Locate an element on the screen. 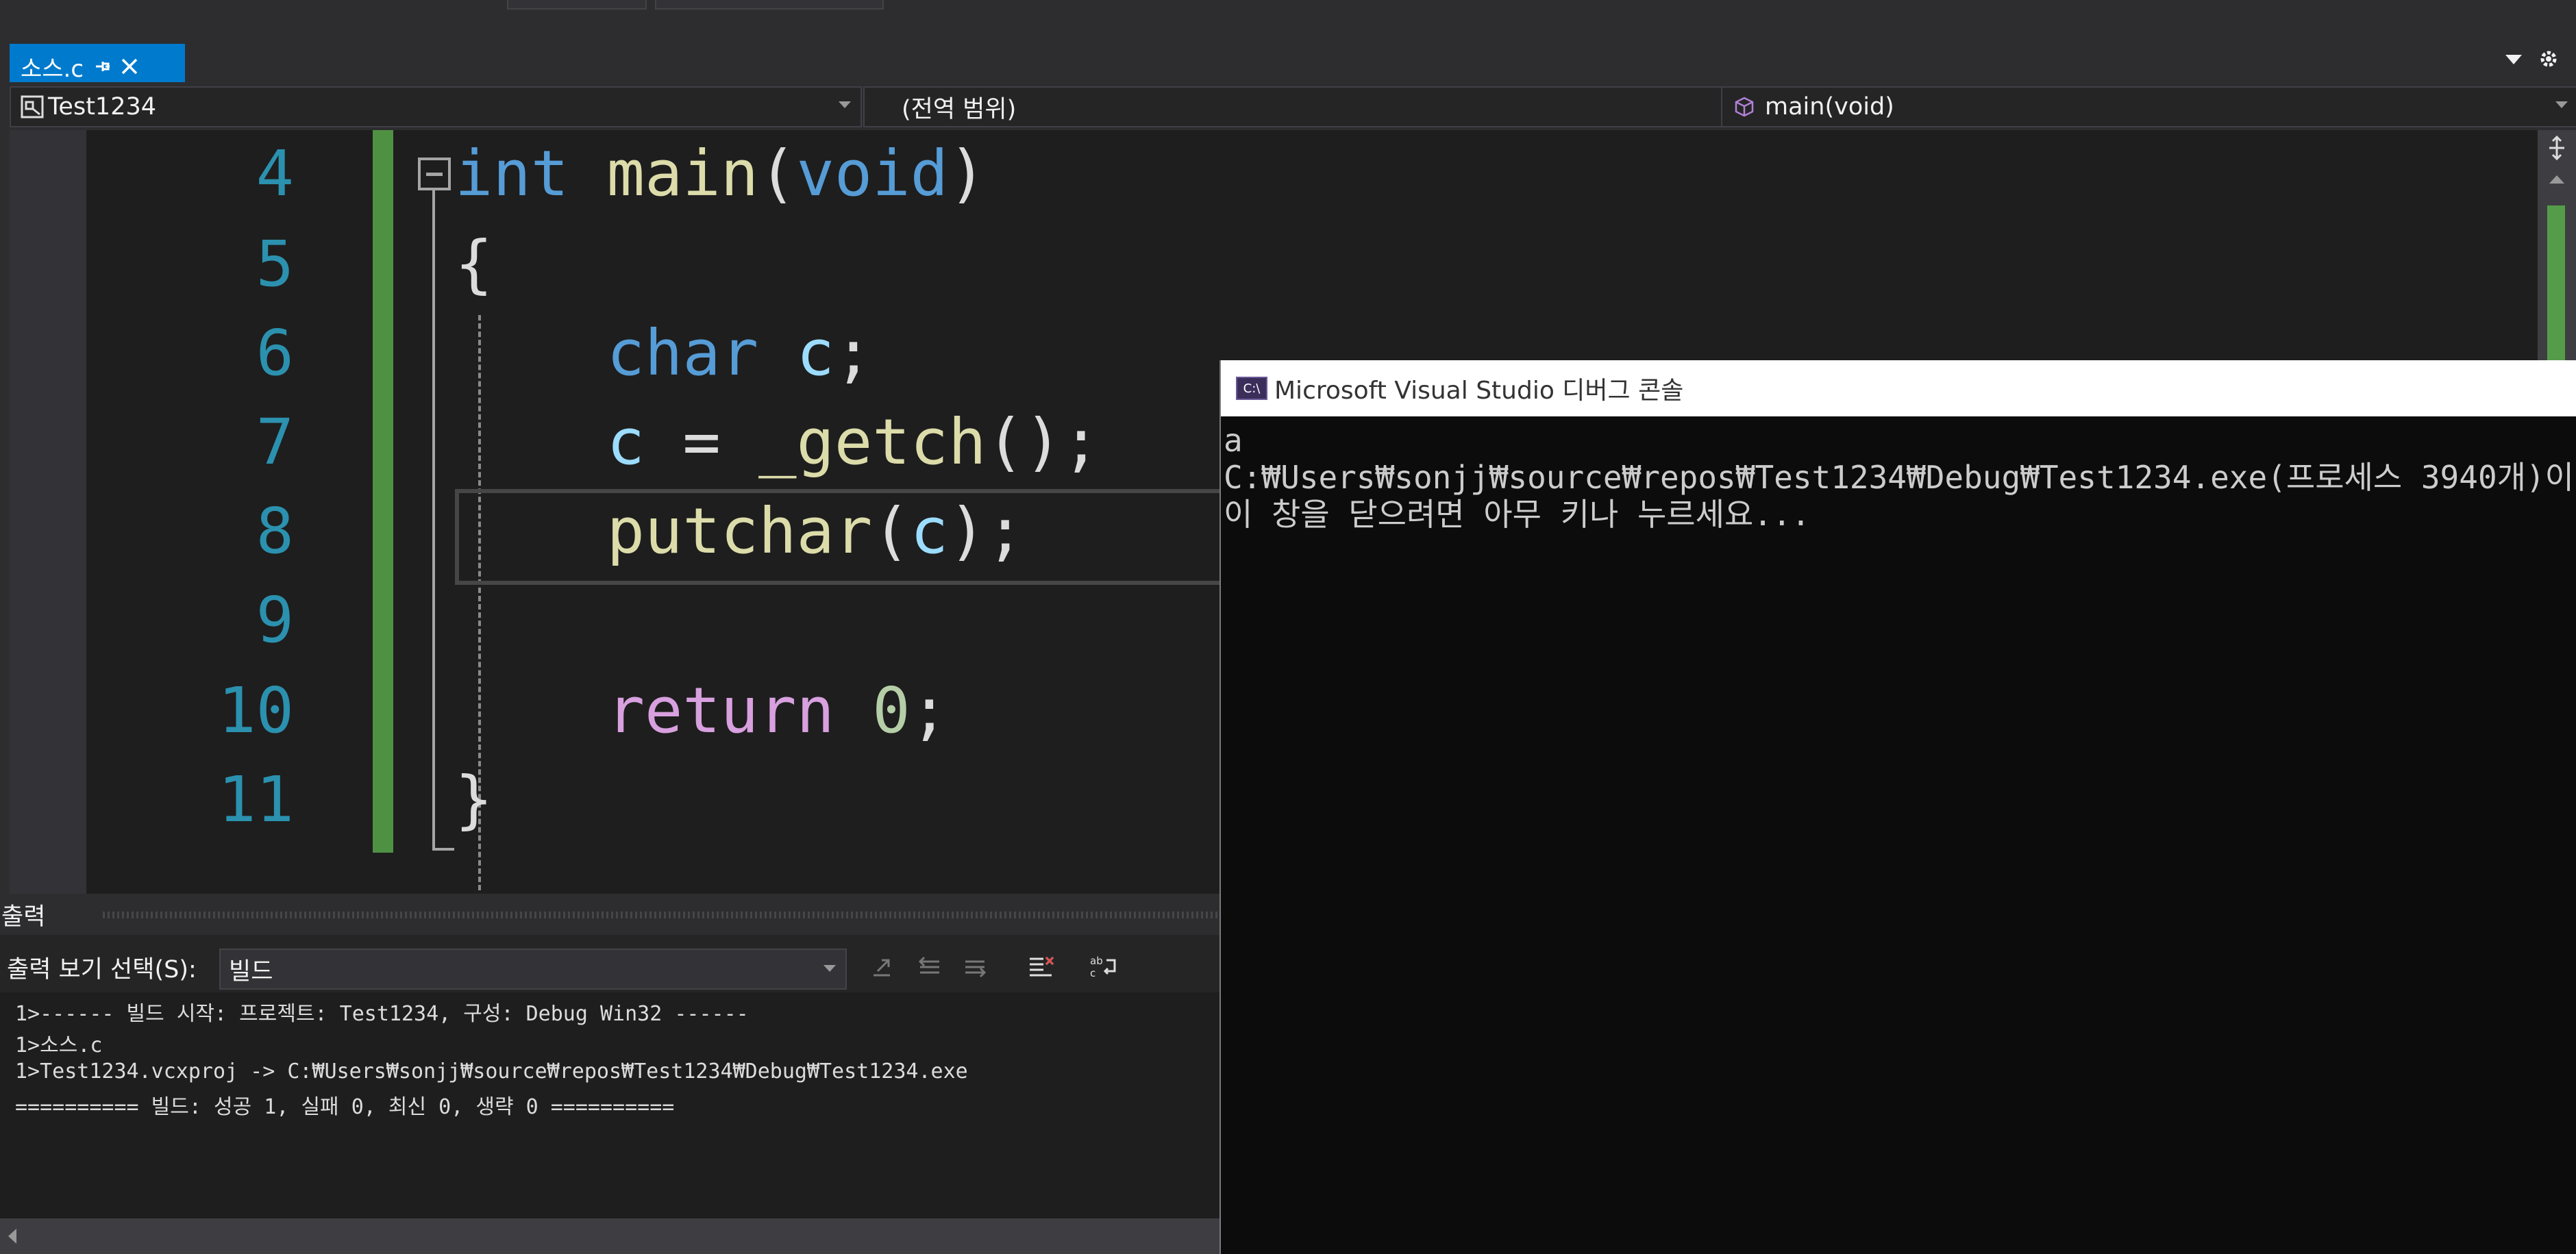 The image size is (2576, 1254). punctuation: (); is located at coordinates (1043, 442).